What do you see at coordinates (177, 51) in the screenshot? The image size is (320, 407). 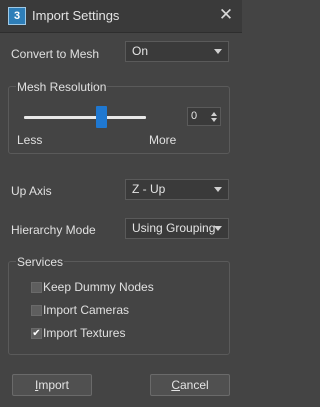 I see `convert-to-mesh-dropdown: On` at bounding box center [177, 51].